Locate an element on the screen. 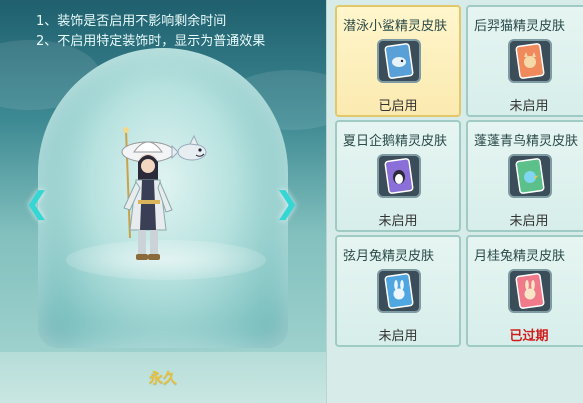 The height and width of the screenshot is (403, 583). cat-spirit-card-icon is located at coordinates (530, 61).